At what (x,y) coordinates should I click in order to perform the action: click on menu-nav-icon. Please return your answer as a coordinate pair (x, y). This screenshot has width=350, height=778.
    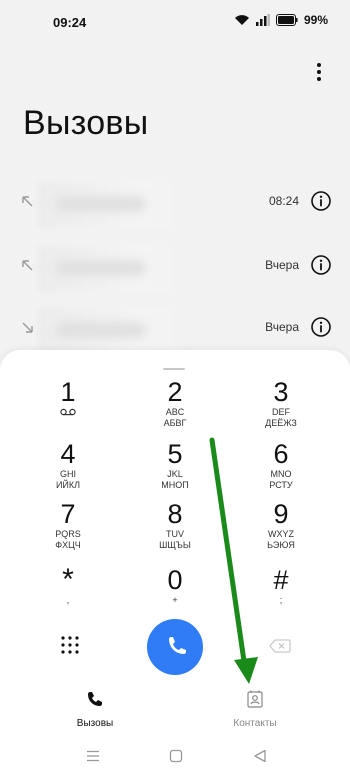
    Looking at the image, I should click on (93, 756).